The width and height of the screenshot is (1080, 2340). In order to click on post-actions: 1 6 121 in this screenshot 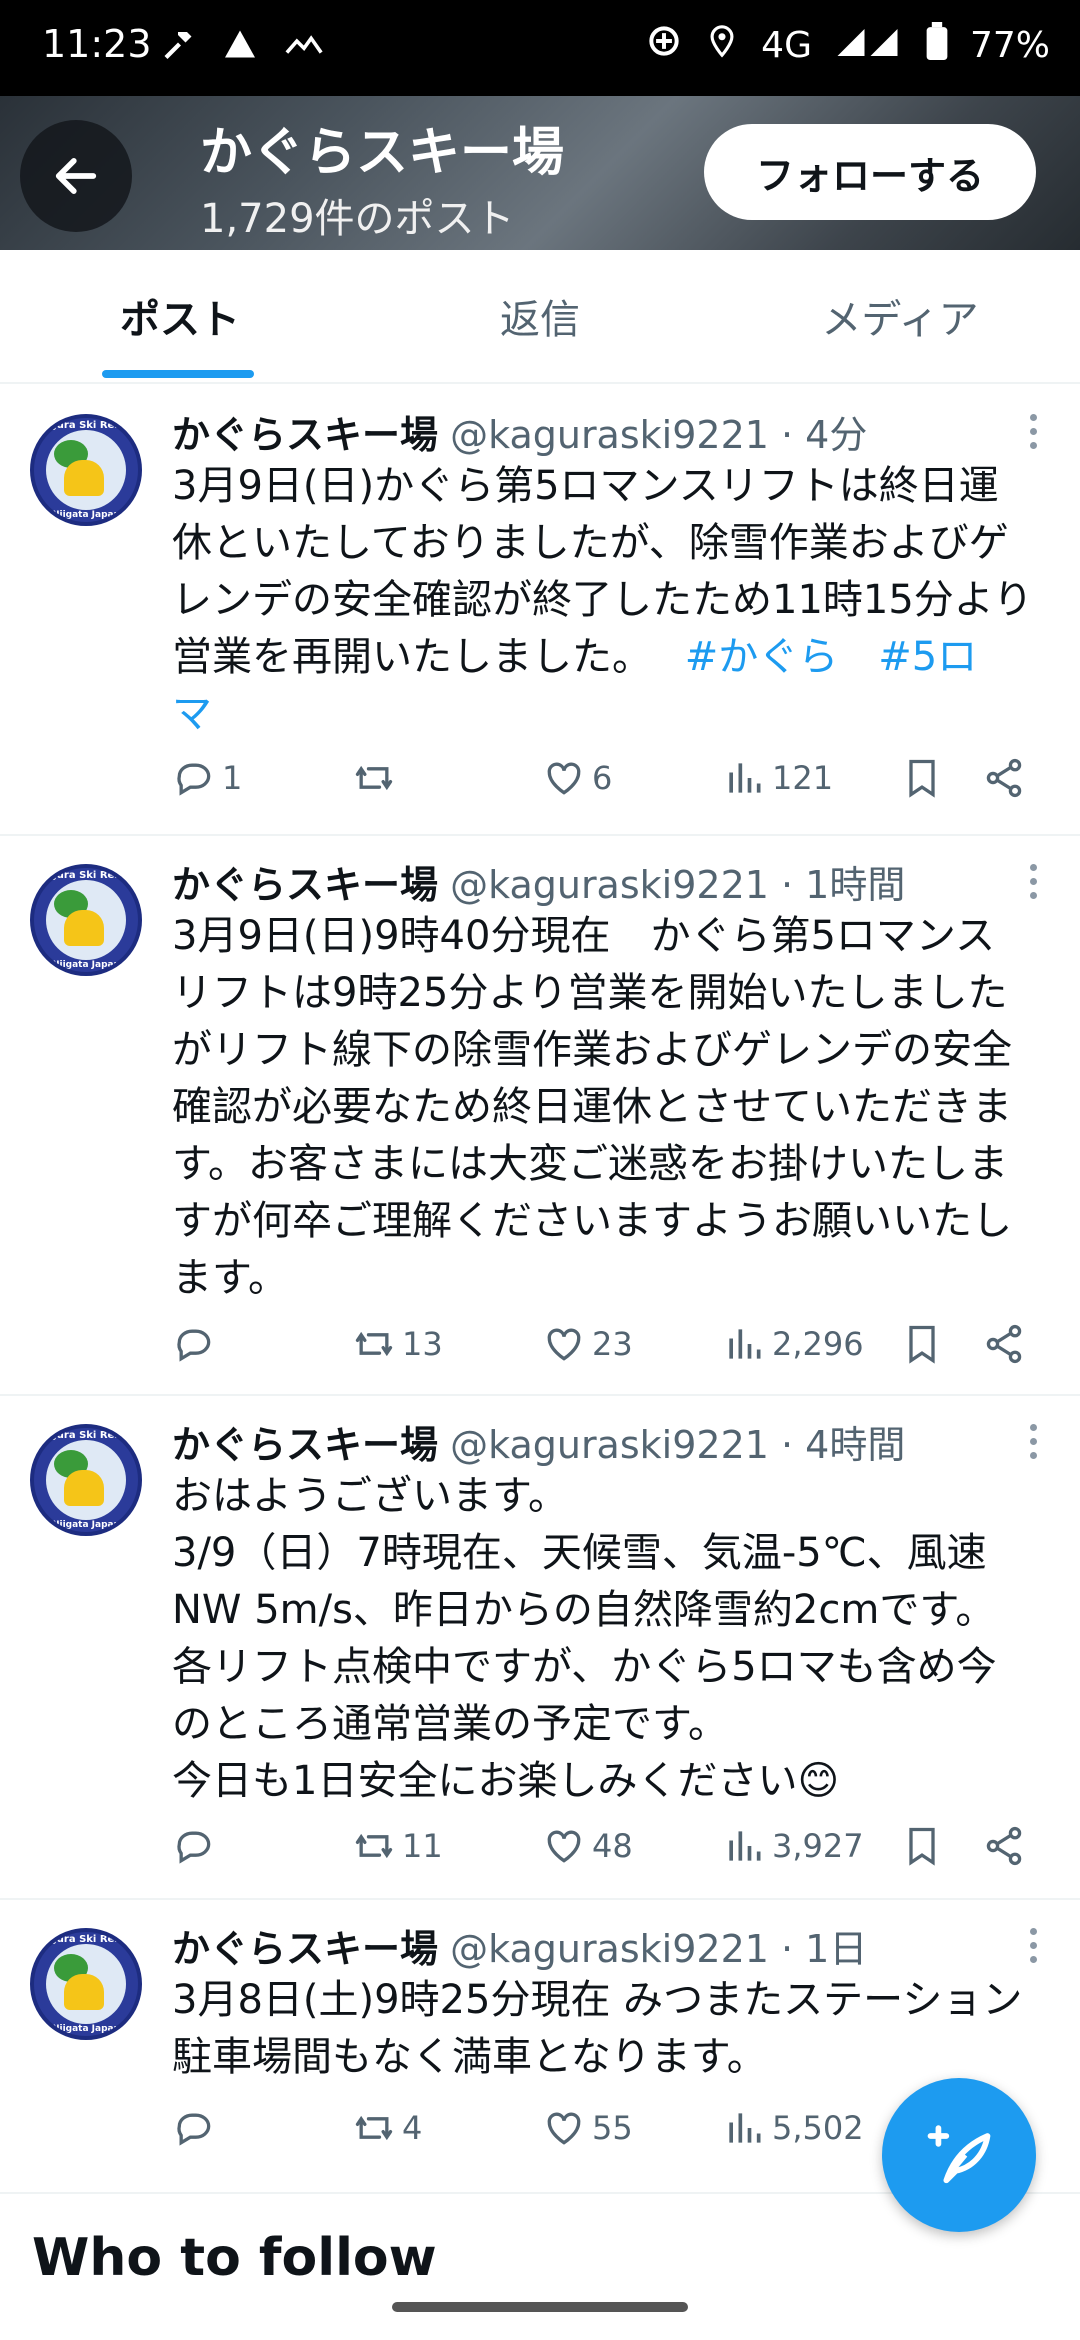, I will do `click(612, 778)`.